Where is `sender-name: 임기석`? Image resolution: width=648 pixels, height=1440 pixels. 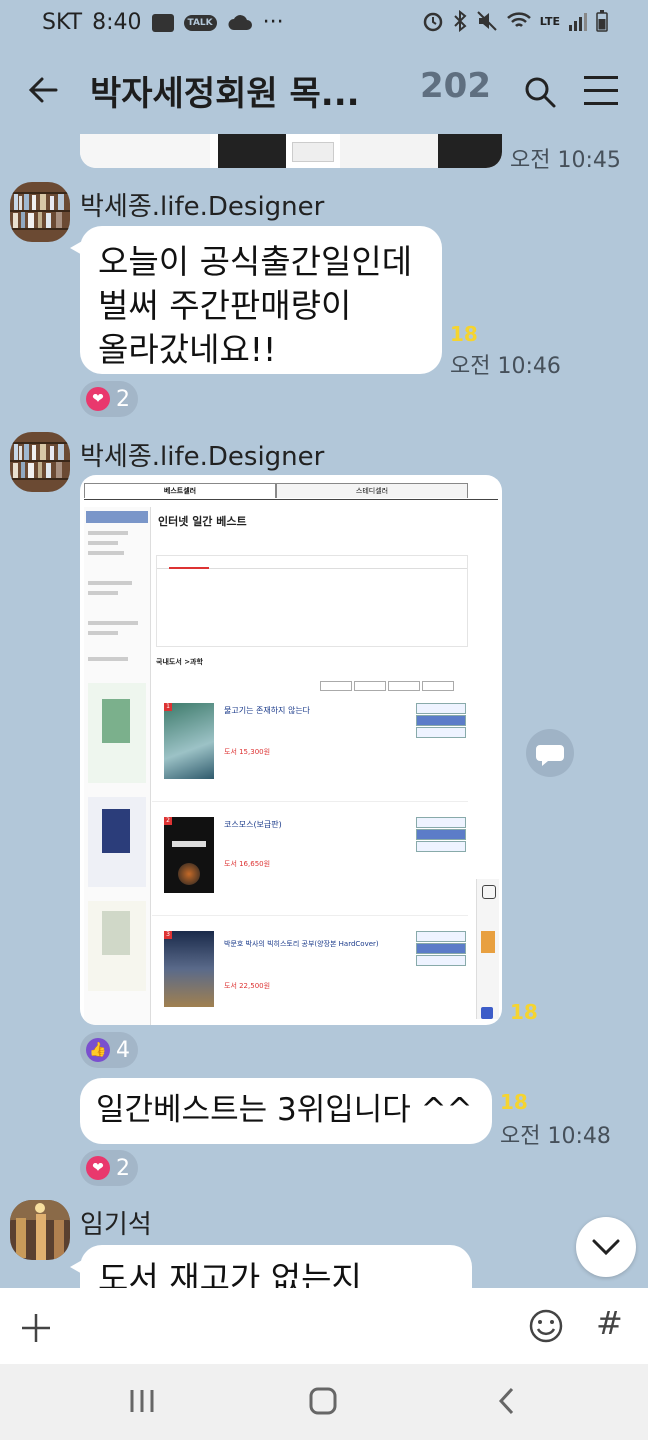
sender-name: 임기석 is located at coordinates (116, 1225).